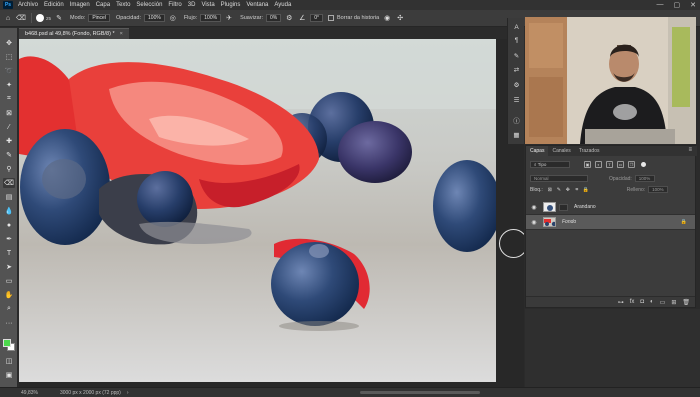 The height and width of the screenshot is (397, 700). Describe the element at coordinates (400, 18) in the screenshot. I see `symmetry-icon: ✣` at that location.